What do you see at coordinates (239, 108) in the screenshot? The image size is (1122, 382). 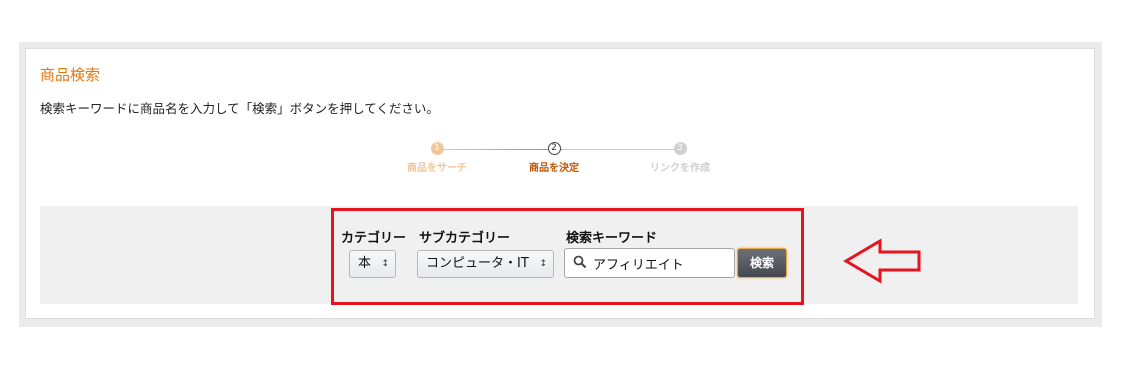 I see `instructions-text: 検索キーワードに商品名を入力して「検索」ボタンを押してください。` at bounding box center [239, 108].